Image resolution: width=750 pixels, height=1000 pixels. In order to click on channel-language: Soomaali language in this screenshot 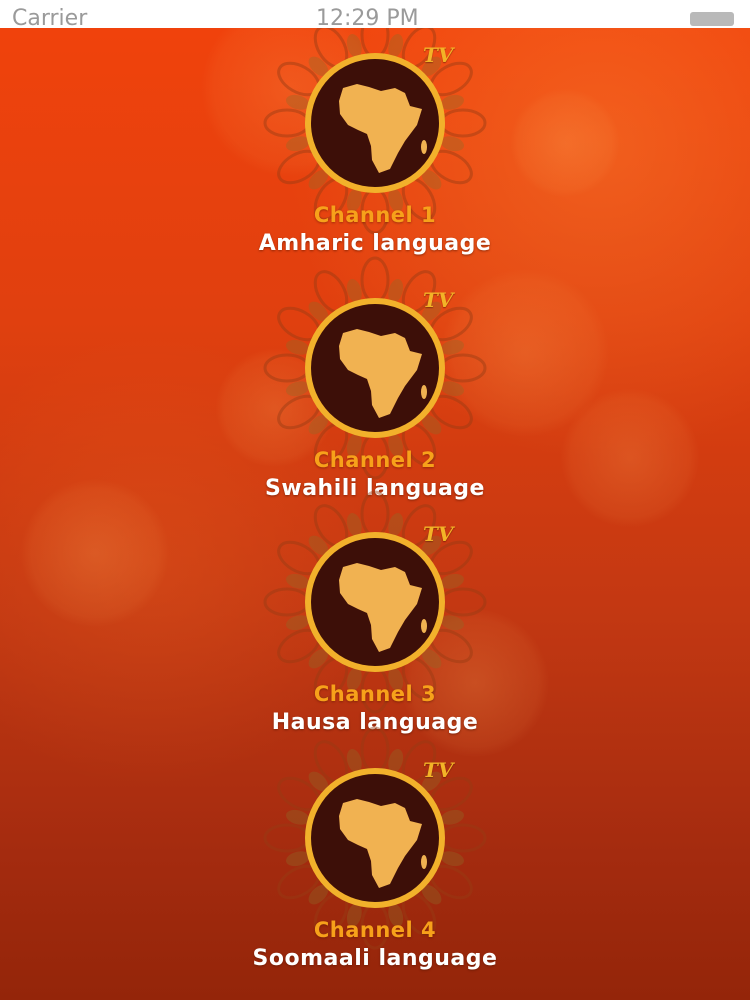, I will do `click(375, 958)`.